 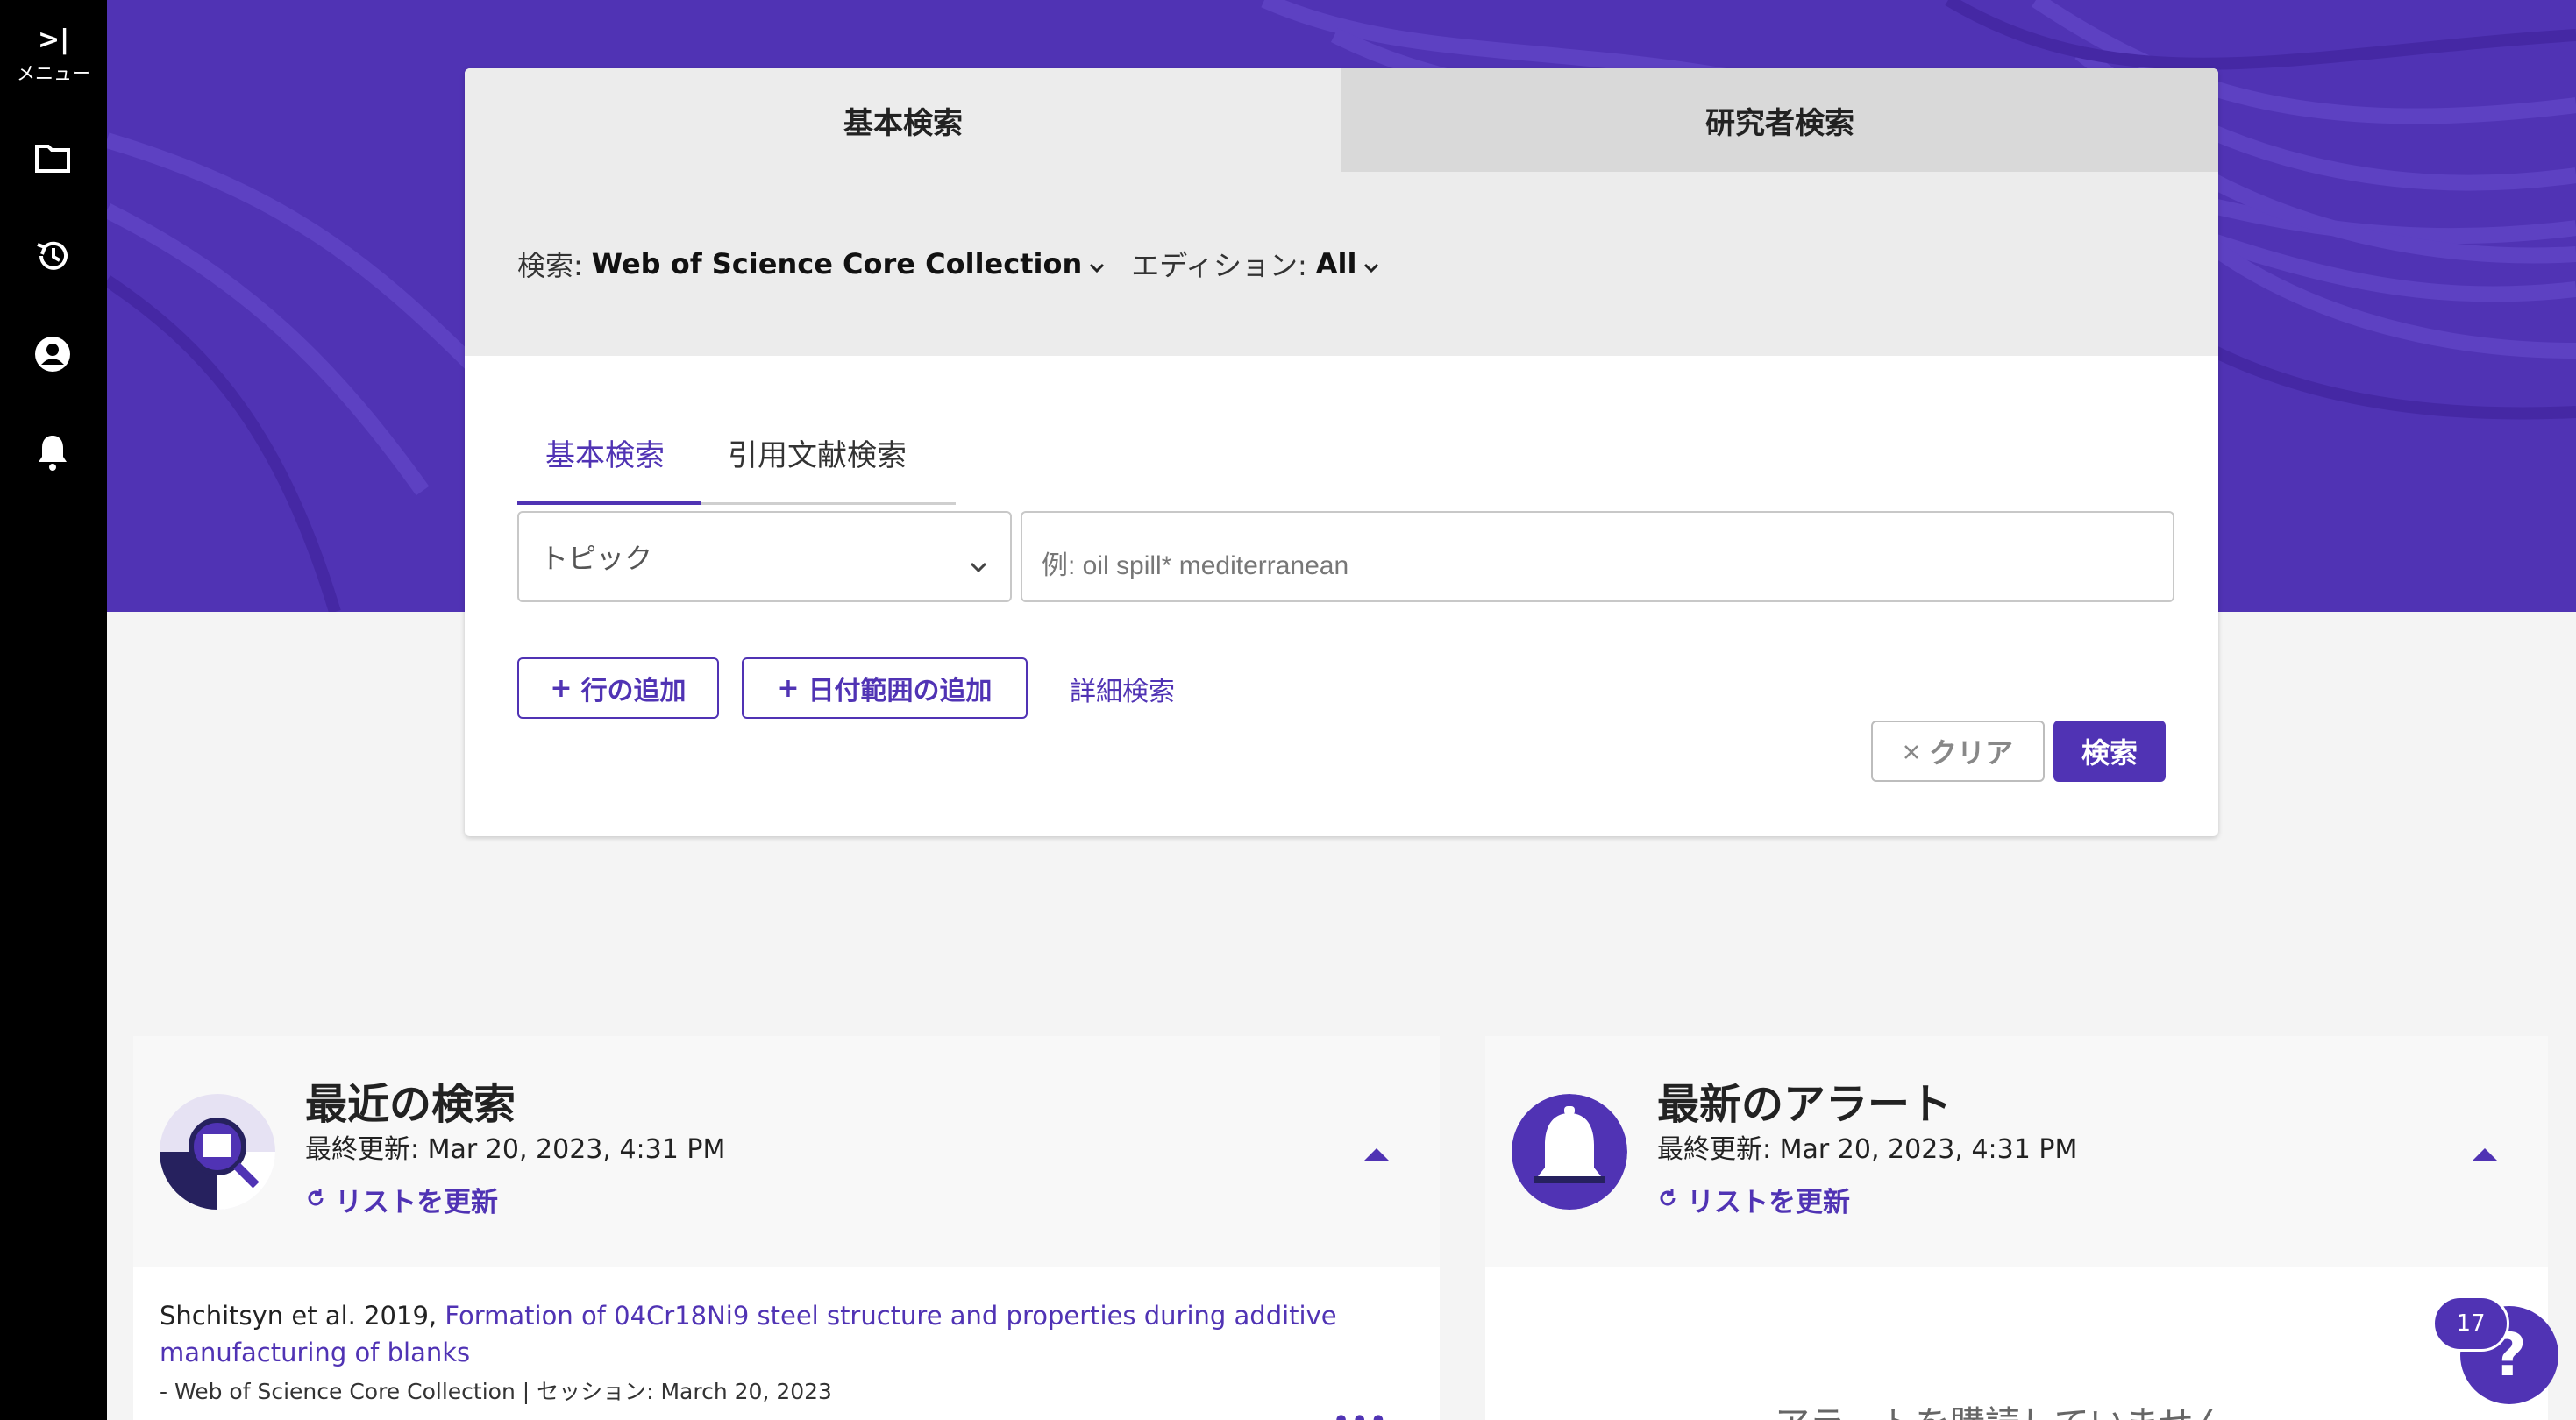 What do you see at coordinates (900, 691) in the screenshot?
I see `add-date-range-label: 日付範囲の追加` at bounding box center [900, 691].